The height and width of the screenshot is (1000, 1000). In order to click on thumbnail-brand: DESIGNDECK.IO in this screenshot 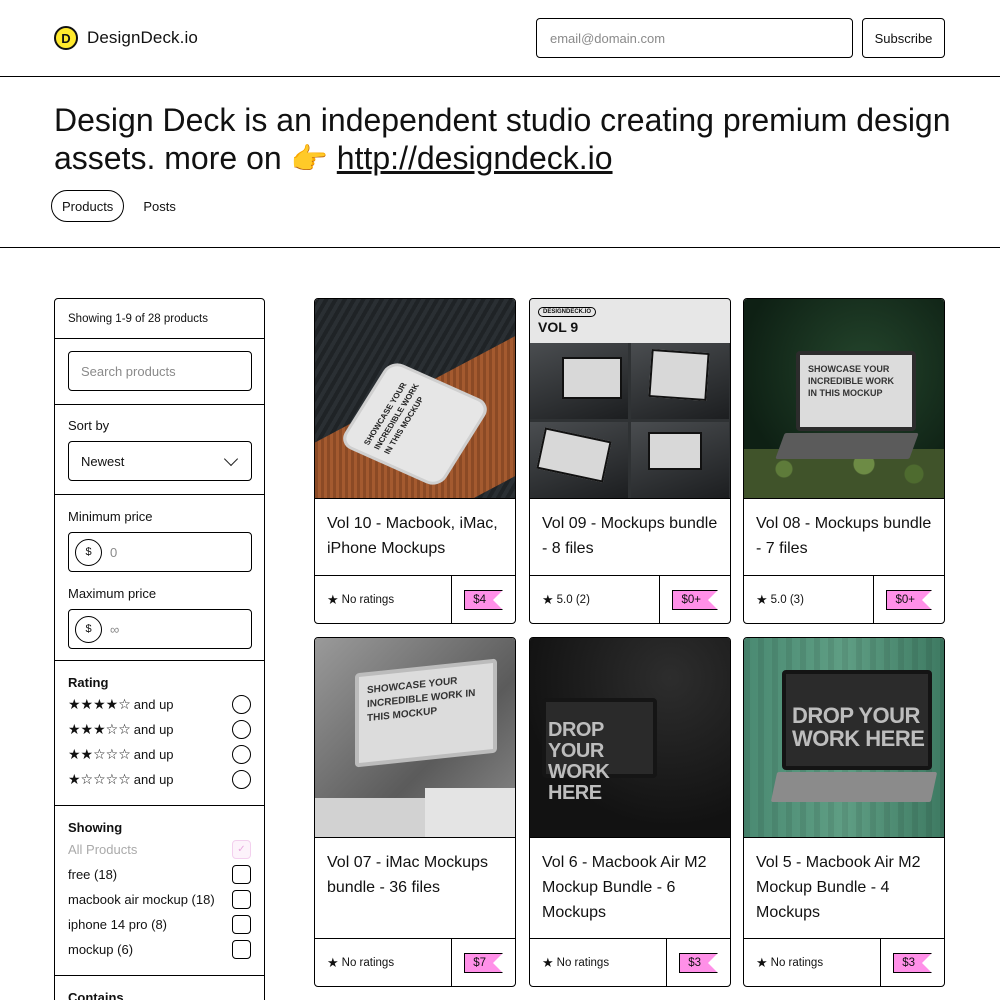, I will do `click(567, 312)`.